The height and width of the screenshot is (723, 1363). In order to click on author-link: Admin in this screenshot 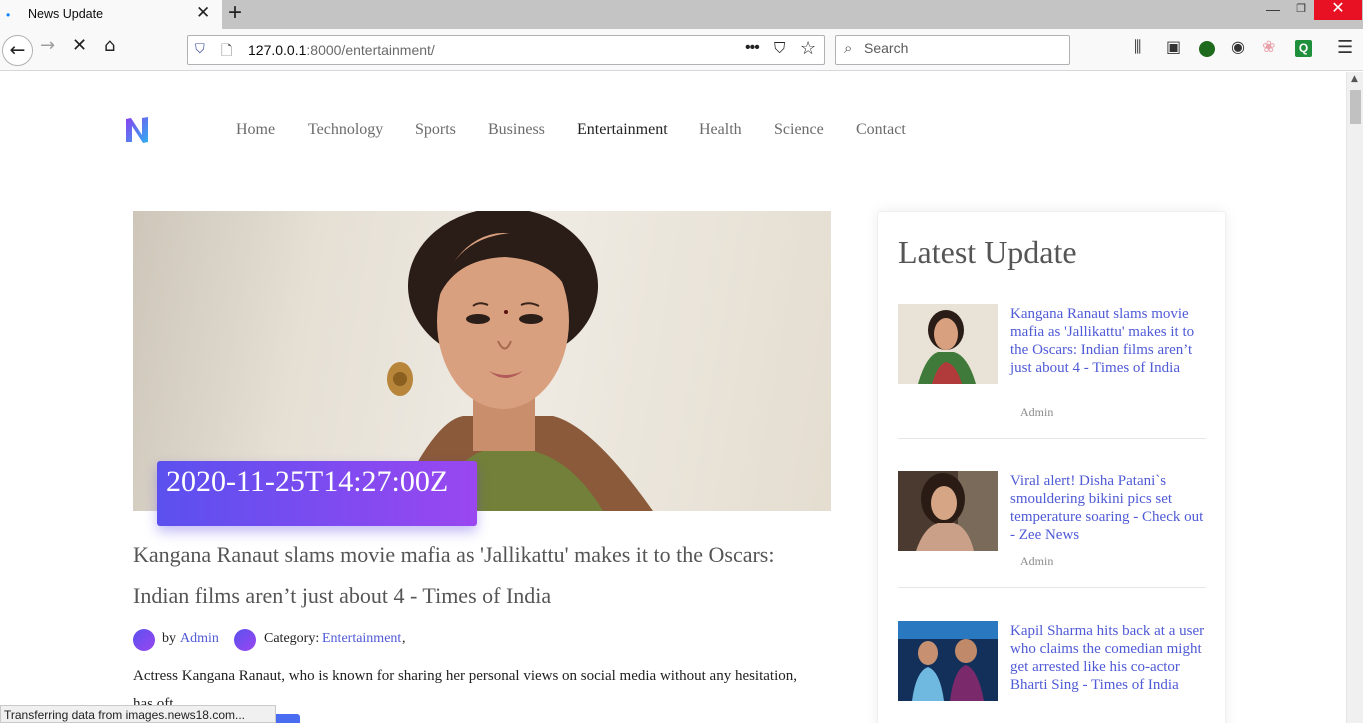, I will do `click(199, 639)`.